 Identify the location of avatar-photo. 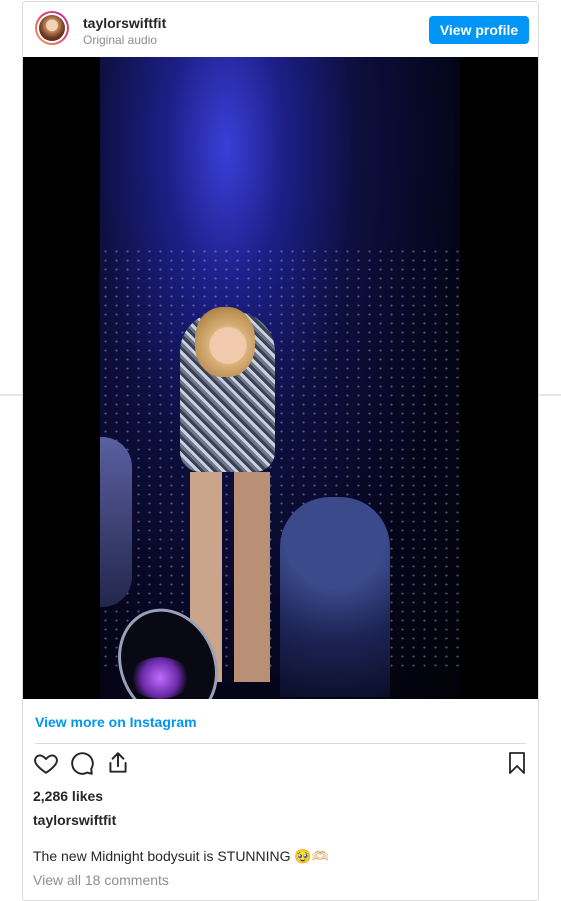
(52, 28).